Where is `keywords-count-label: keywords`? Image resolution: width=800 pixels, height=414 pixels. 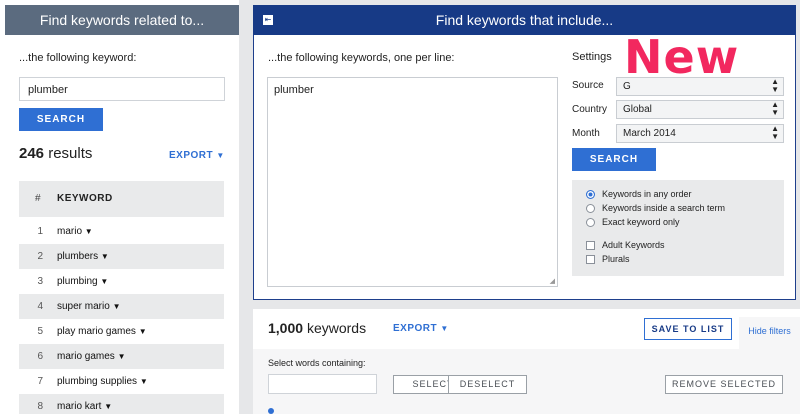
keywords-count-label: keywords is located at coordinates (336, 328).